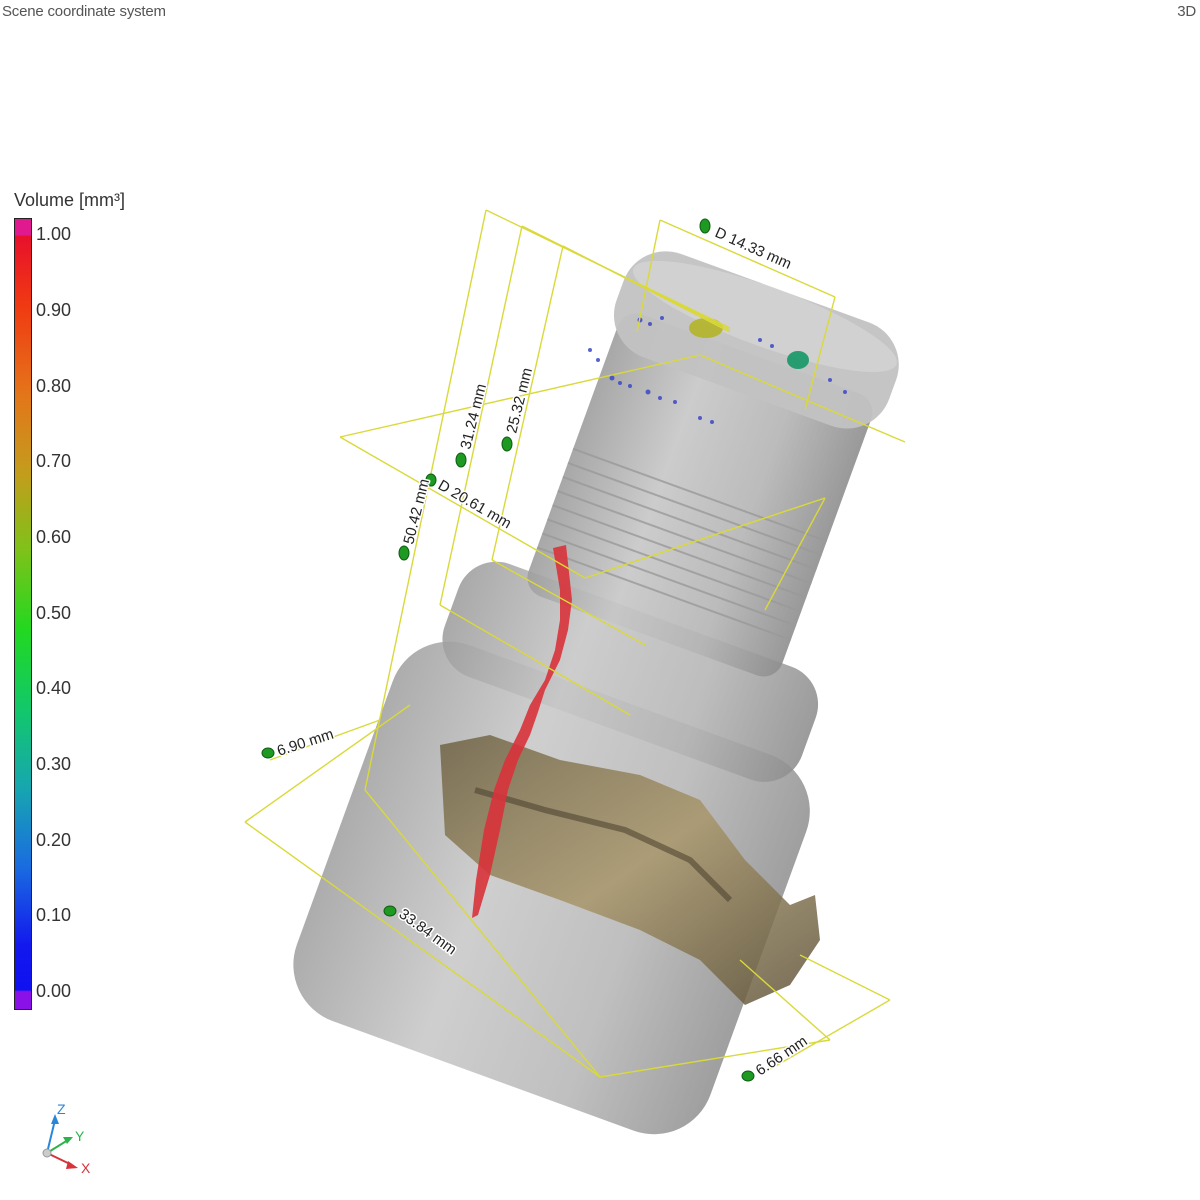 The height and width of the screenshot is (1200, 1200). Describe the element at coordinates (520, 401) in the screenshot. I see `measurement-label-height-25: 25.32 mm` at that location.